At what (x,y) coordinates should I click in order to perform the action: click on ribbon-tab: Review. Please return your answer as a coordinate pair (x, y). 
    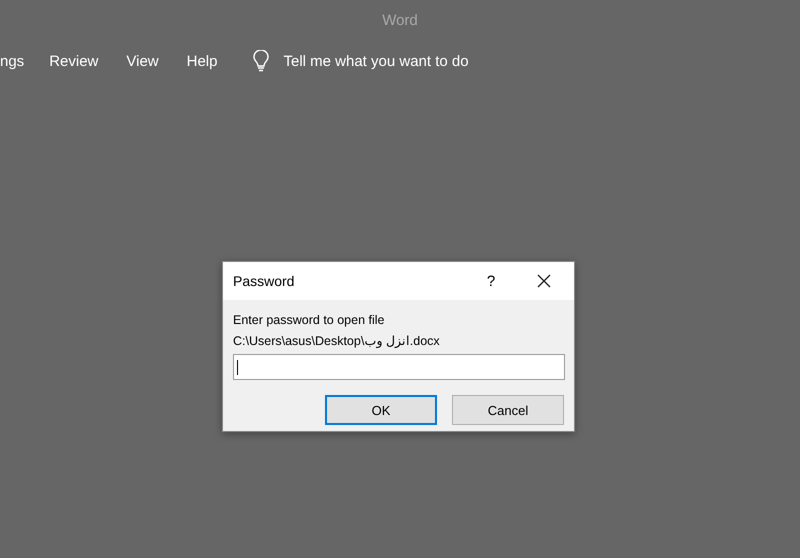
    Looking at the image, I should click on (73, 61).